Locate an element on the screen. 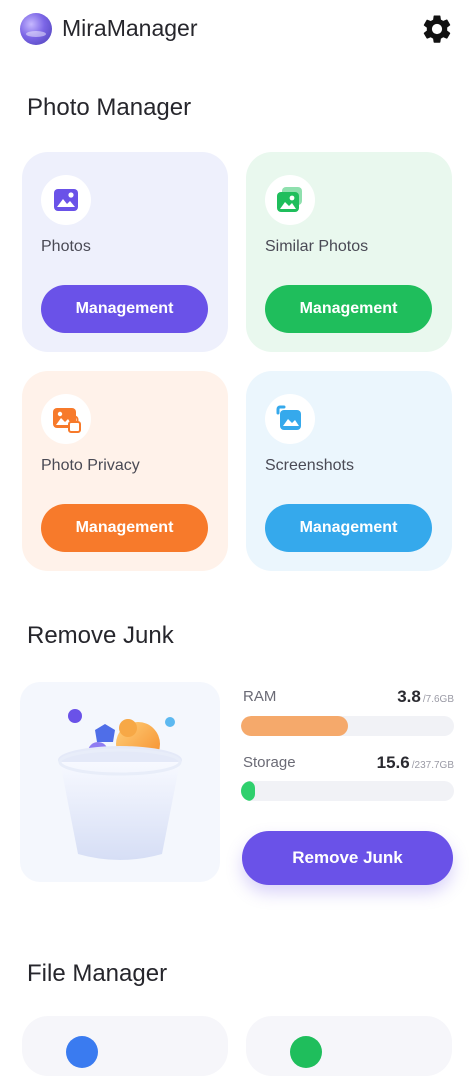  image-icon is located at coordinates (66, 200).